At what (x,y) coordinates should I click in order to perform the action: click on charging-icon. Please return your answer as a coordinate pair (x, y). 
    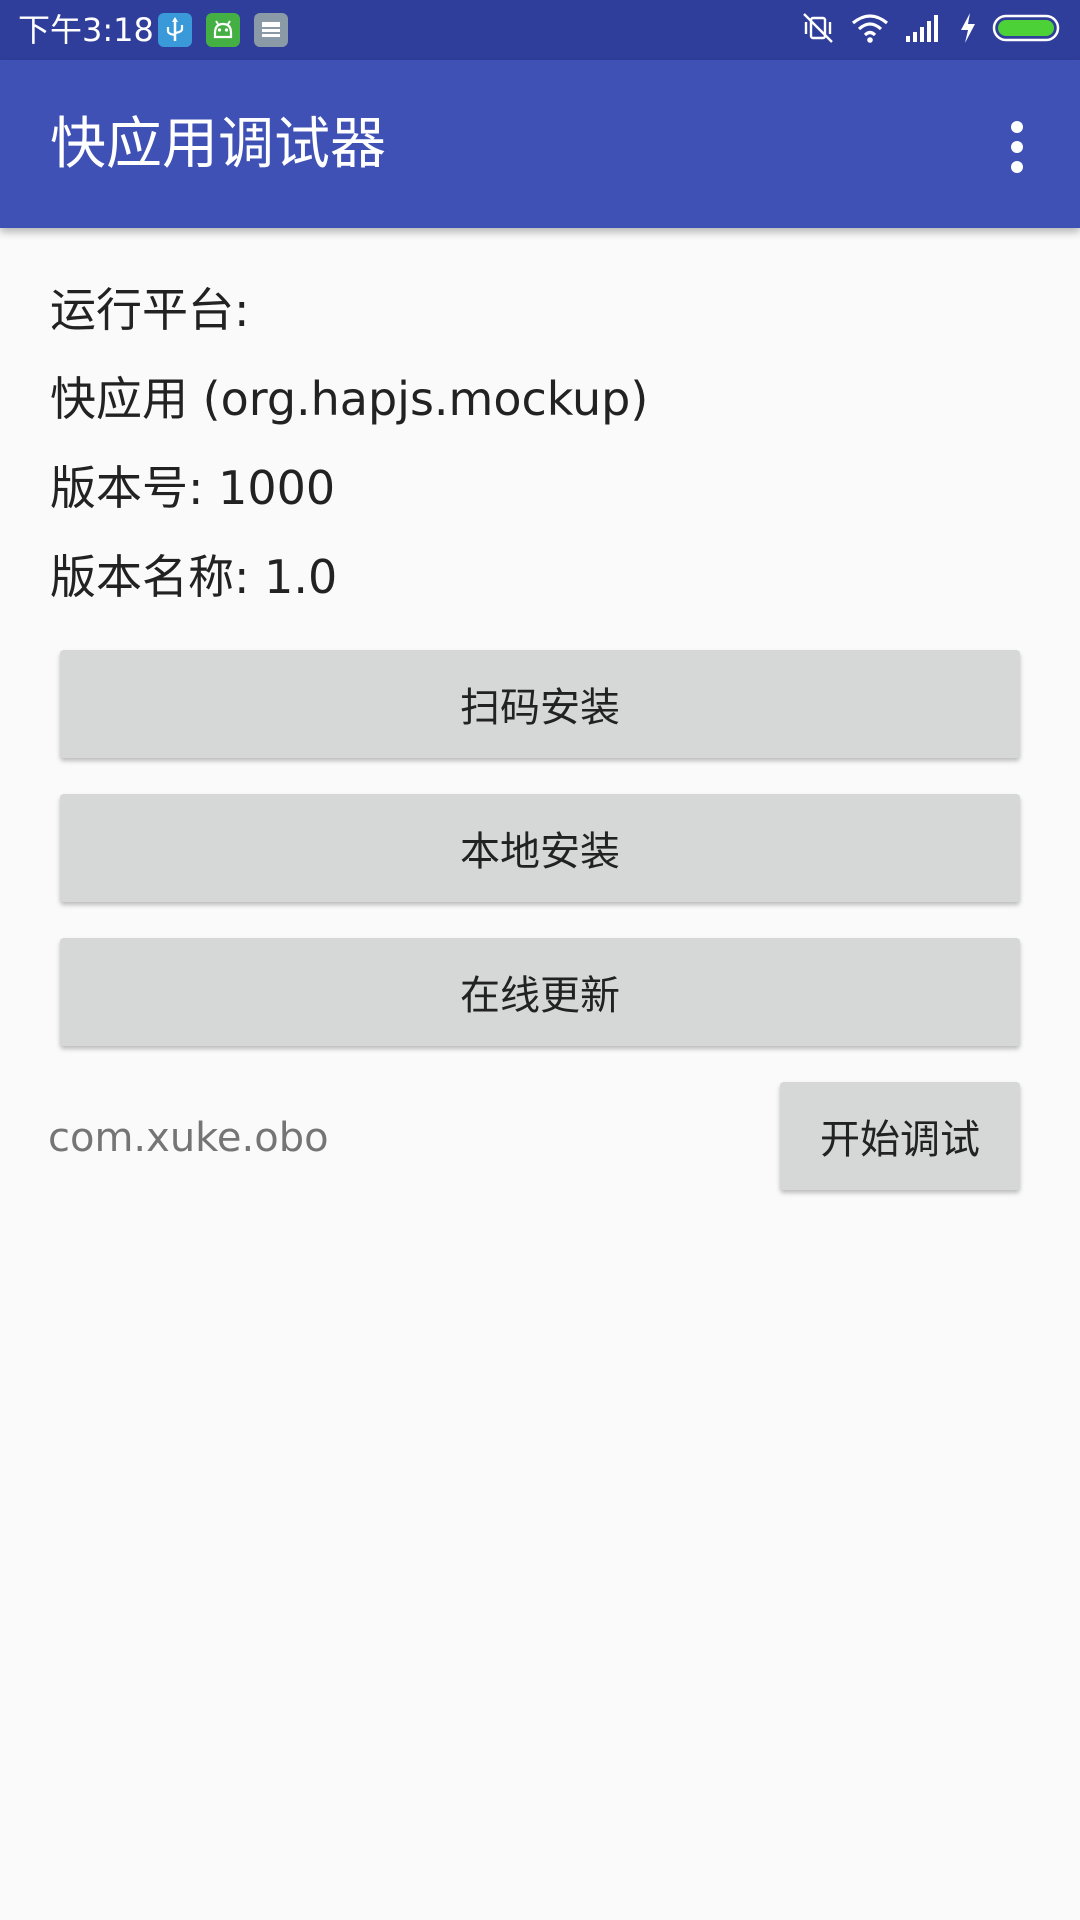
    Looking at the image, I should click on (968, 30).